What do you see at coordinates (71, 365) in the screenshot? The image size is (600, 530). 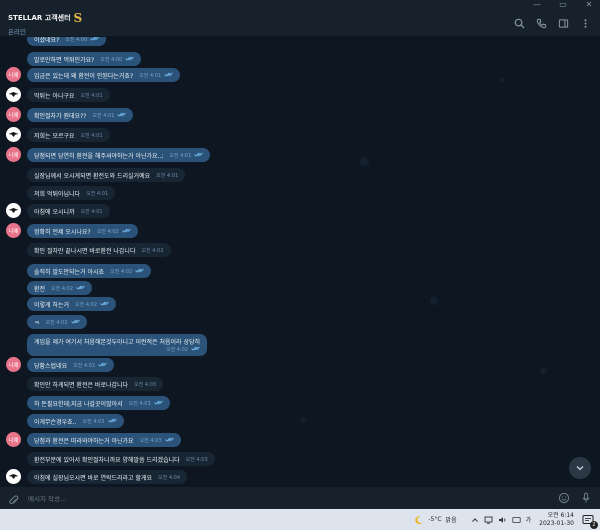 I see `outgoing-message-bubble: 당황스럽네요 오전 4:02` at bounding box center [71, 365].